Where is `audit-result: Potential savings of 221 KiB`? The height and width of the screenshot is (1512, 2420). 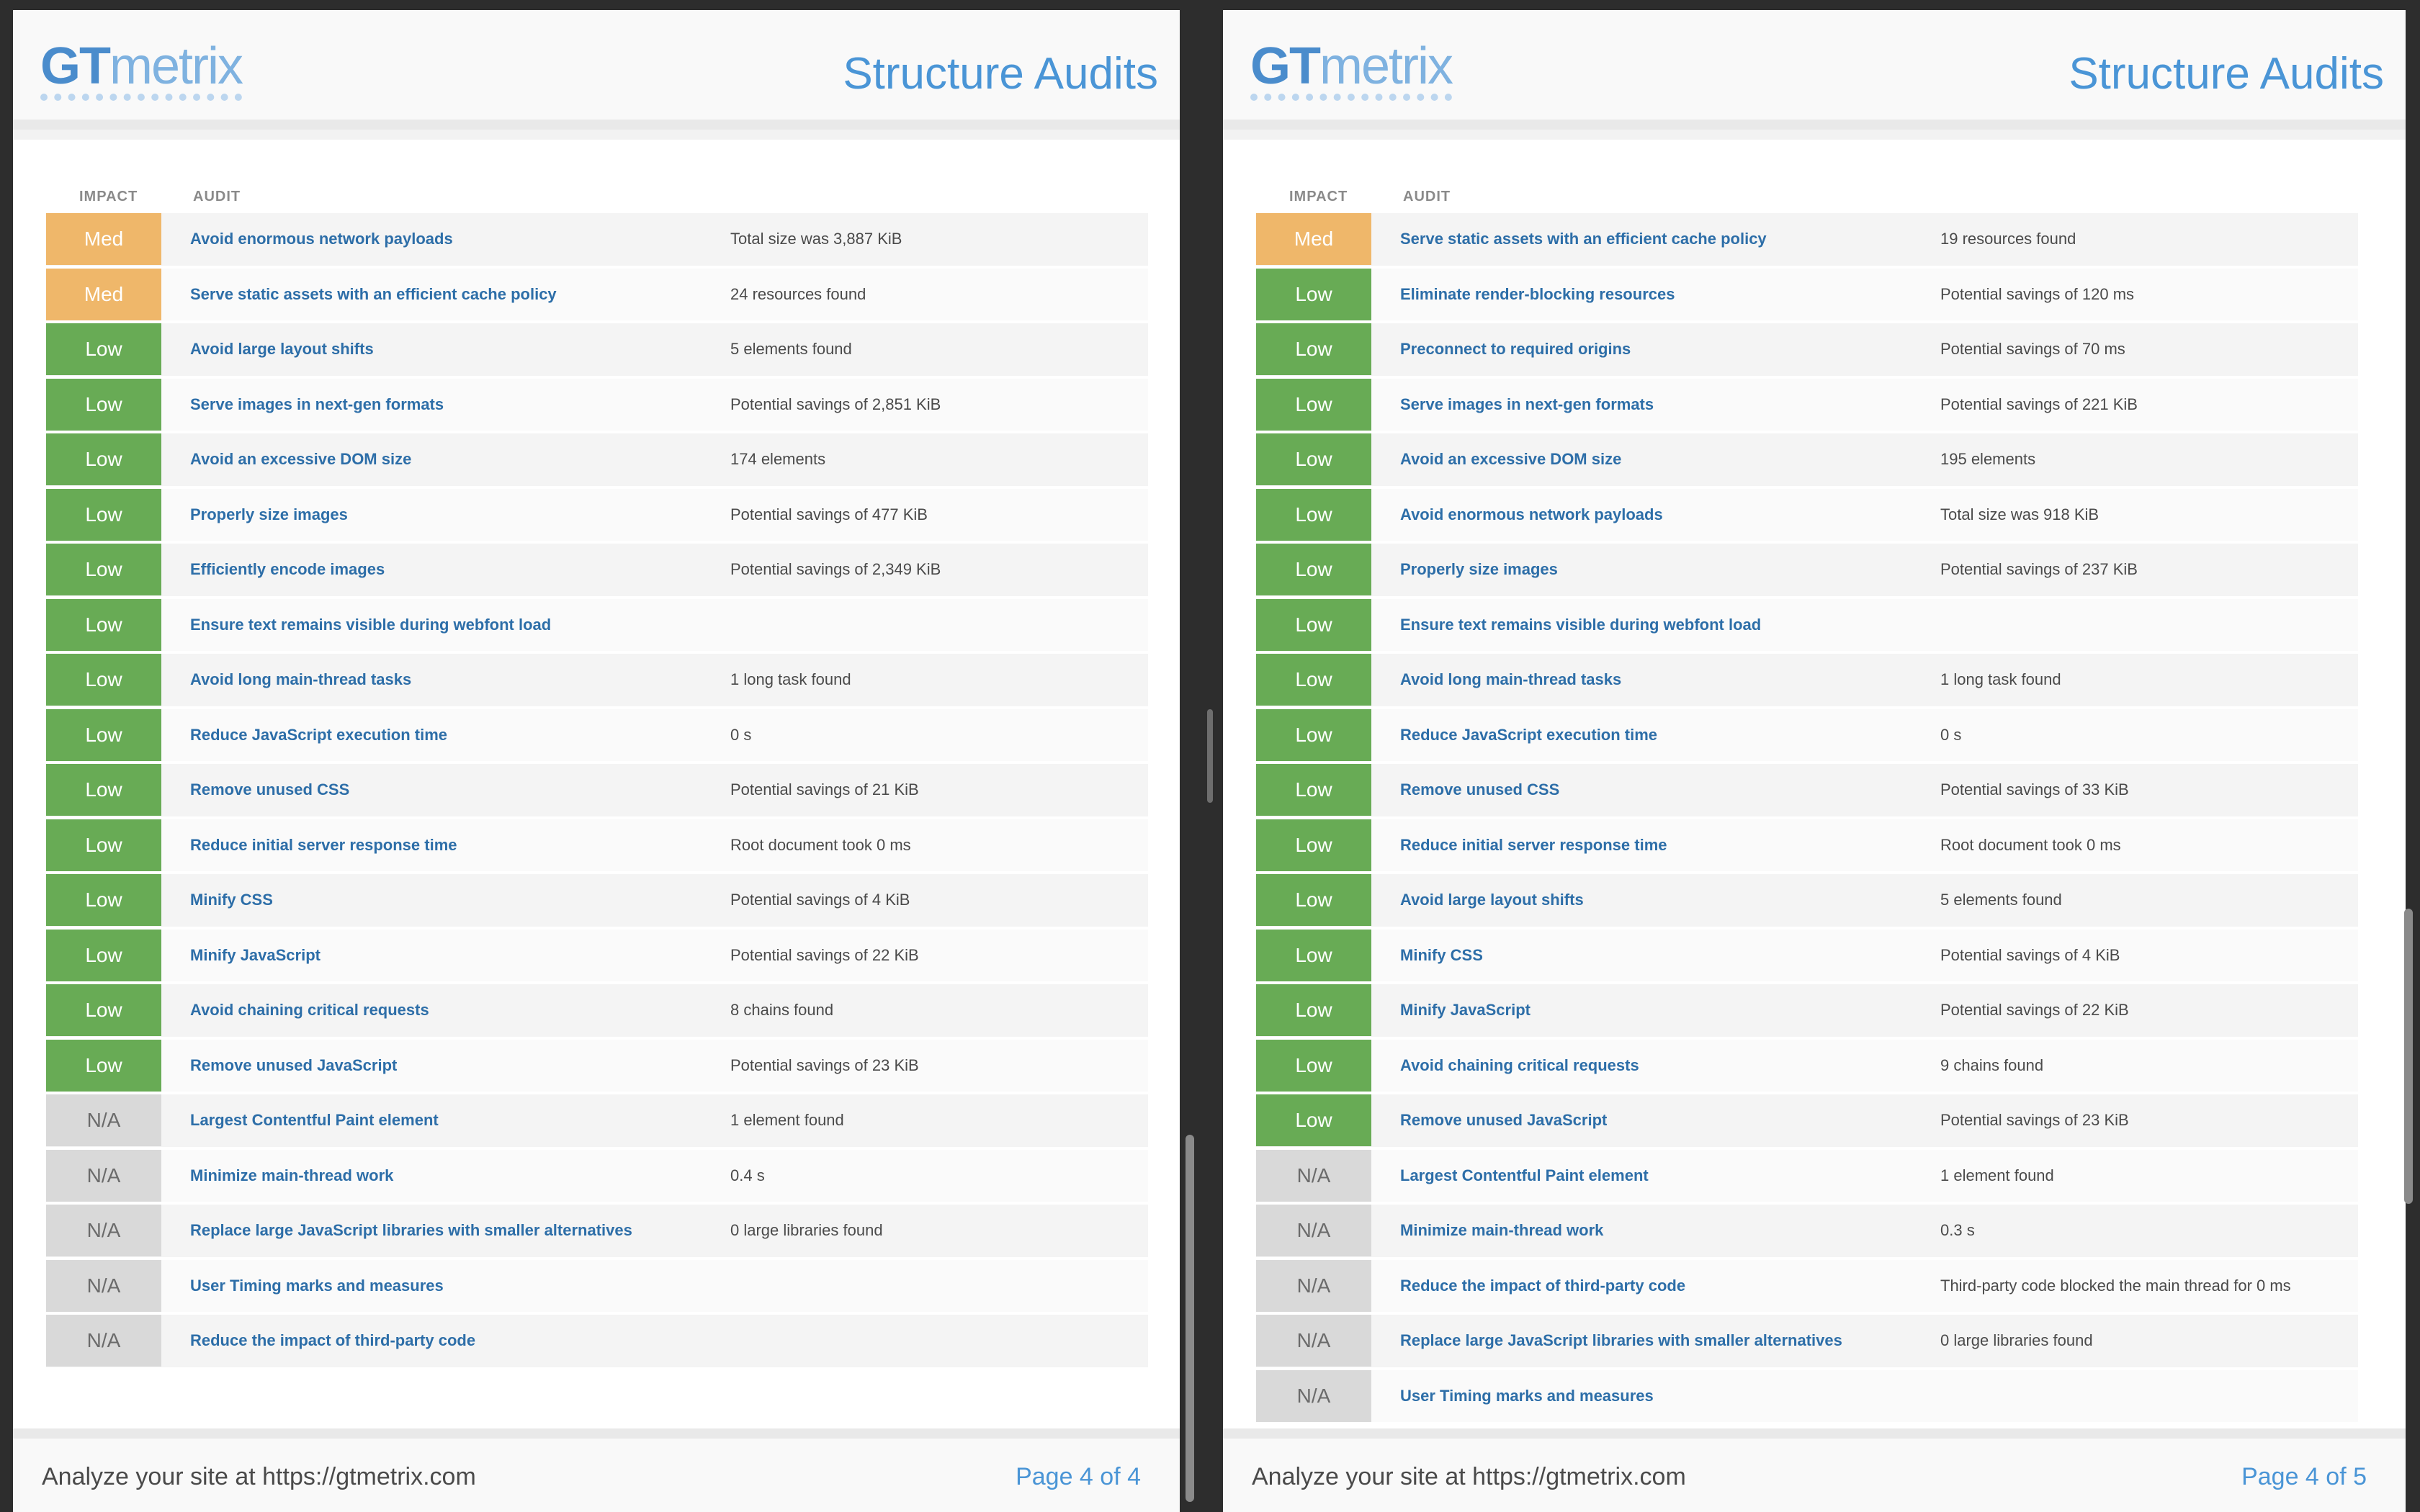
audit-result: Potential savings of 221 KiB is located at coordinates (2039, 404).